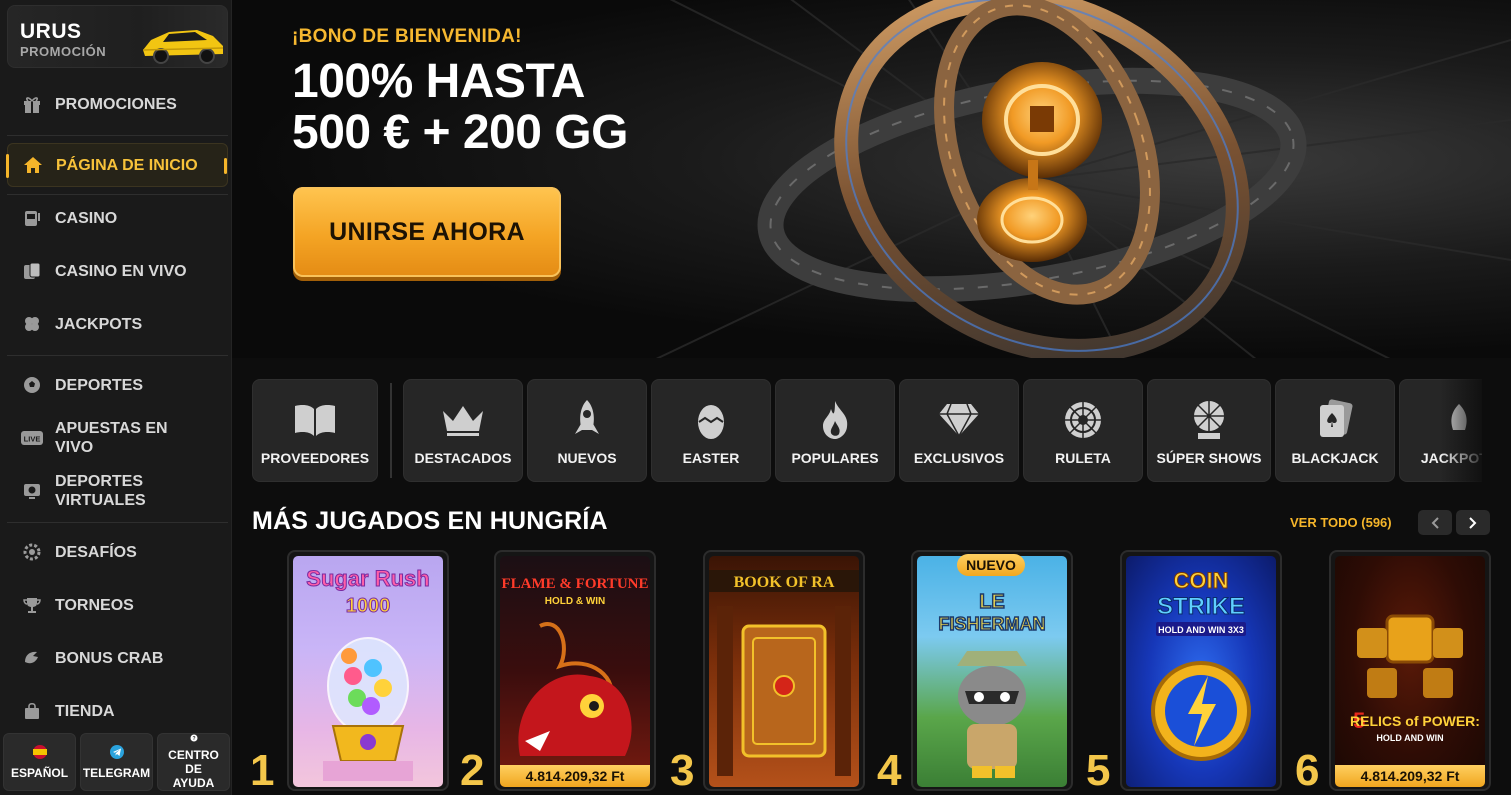 This screenshot has height=795, width=1511. I want to click on category-label: RULETA, so click(1083, 458).